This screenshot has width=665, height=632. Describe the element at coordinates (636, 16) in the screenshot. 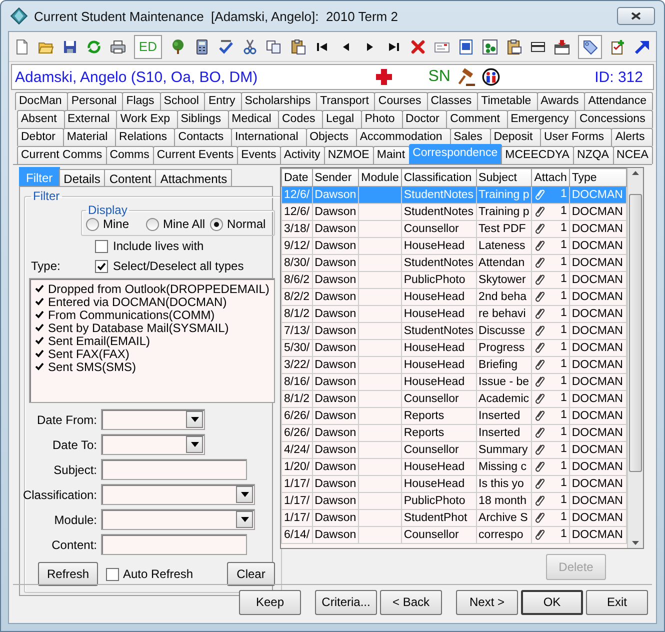

I see `close-button` at that location.